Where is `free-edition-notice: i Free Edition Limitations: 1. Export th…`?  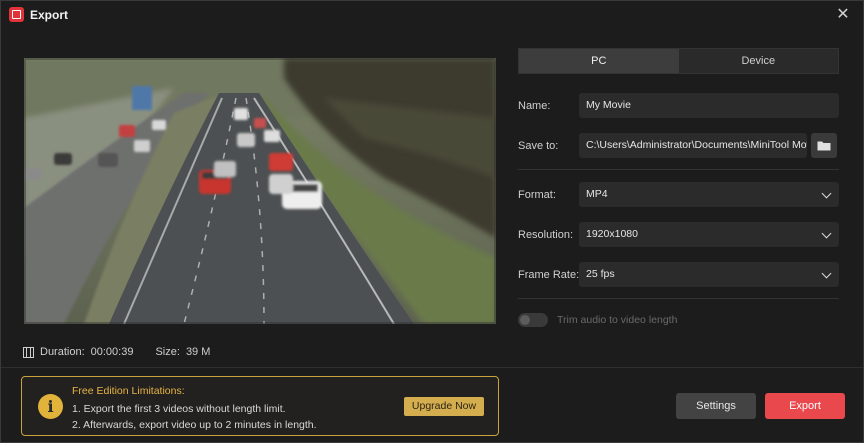
free-edition-notice: i Free Edition Limitations: 1. Export th… is located at coordinates (260, 406).